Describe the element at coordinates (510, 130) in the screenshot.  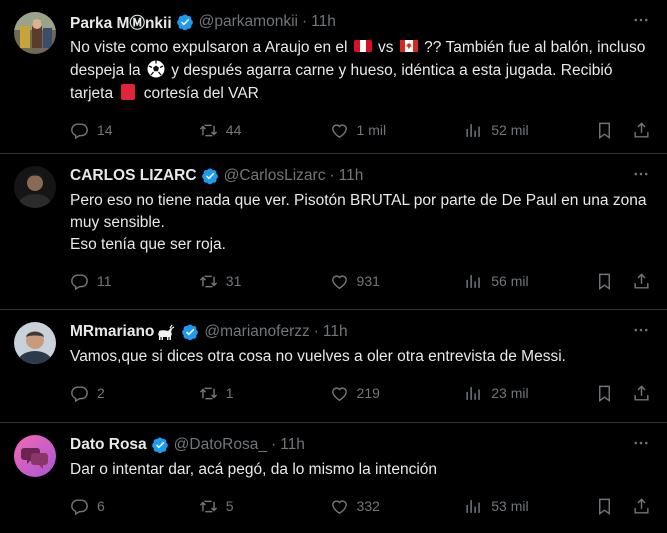
I see `view-count: 52 mil` at that location.